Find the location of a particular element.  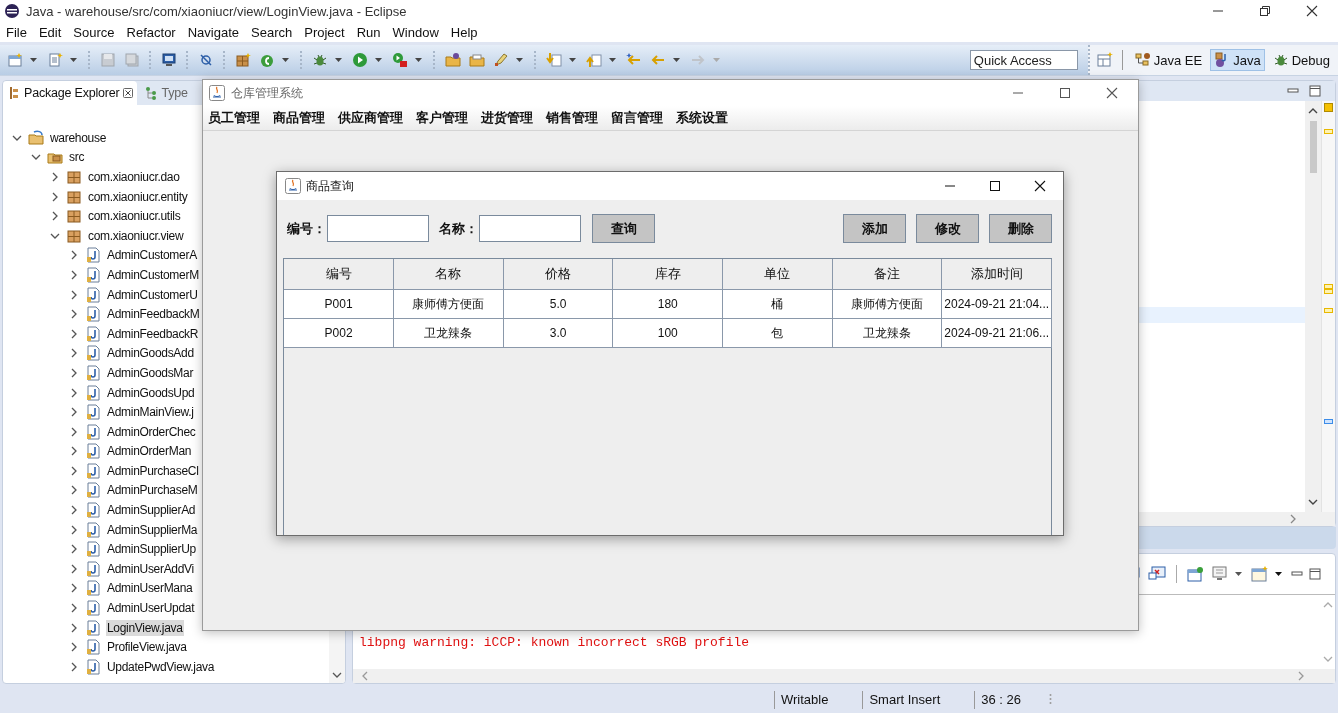

folder-icon is located at coordinates (453, 60).